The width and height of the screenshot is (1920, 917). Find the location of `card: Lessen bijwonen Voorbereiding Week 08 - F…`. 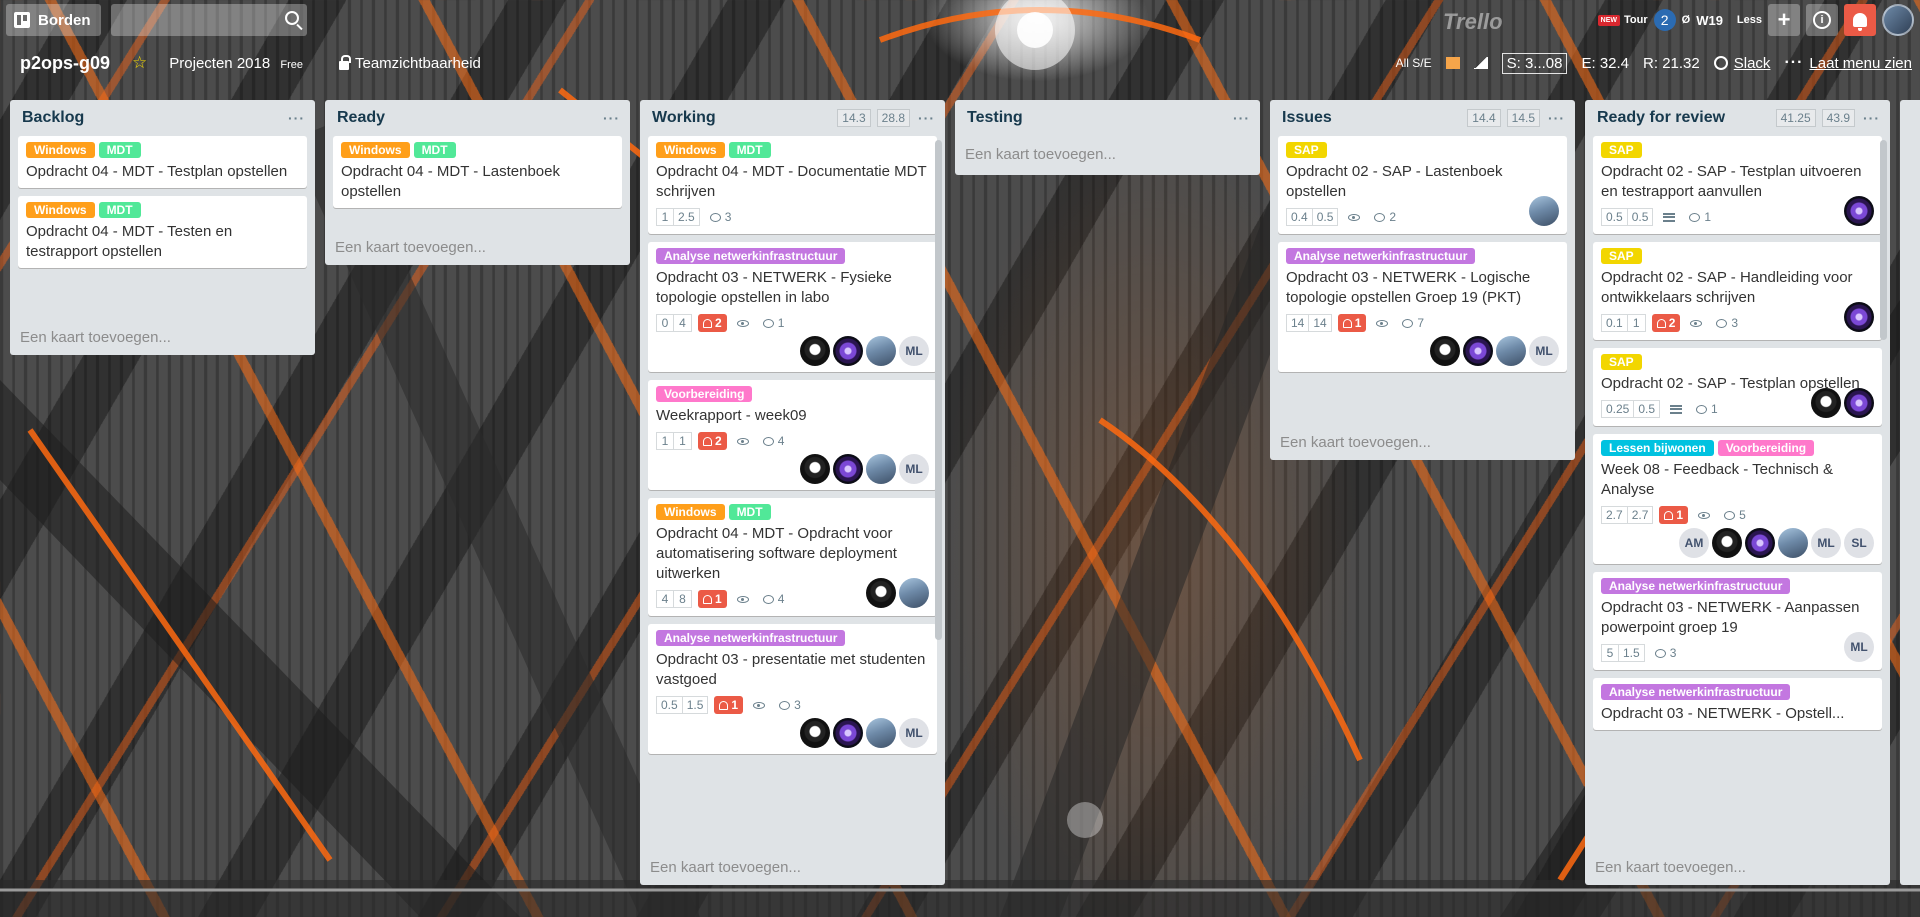

card: Lessen bijwonen Voorbereiding Week 08 - F… is located at coordinates (1737, 499).